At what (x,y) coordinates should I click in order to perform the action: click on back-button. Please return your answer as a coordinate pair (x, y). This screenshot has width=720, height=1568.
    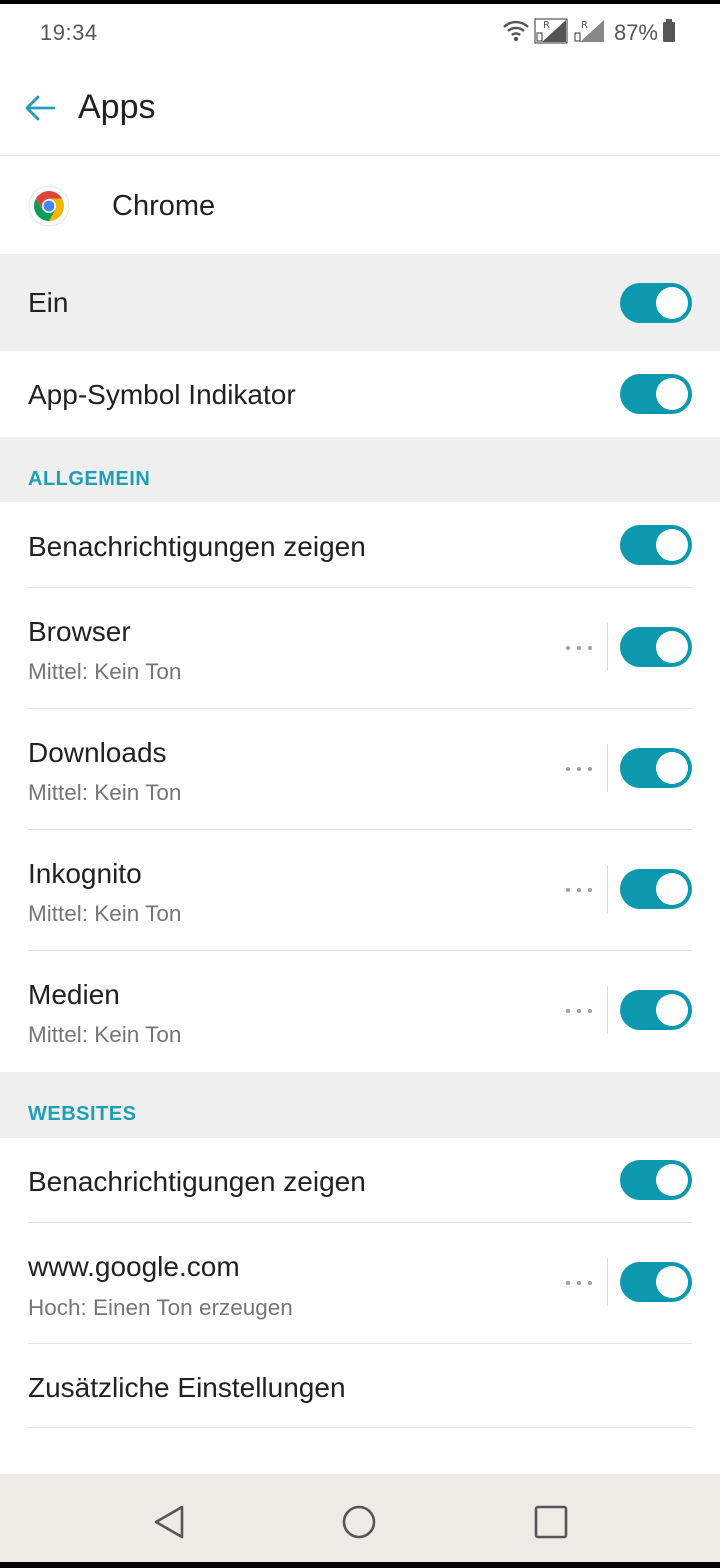
    Looking at the image, I should click on (40, 108).